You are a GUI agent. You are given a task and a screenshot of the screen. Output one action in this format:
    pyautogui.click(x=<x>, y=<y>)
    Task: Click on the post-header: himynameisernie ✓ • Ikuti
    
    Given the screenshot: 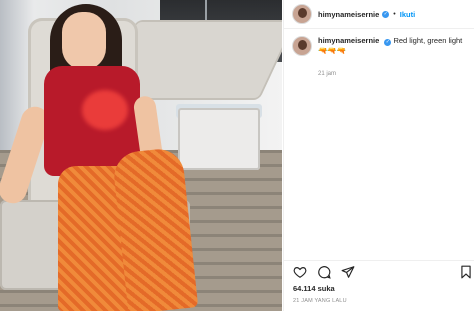 What is the action you would take?
    pyautogui.click(x=379, y=14)
    